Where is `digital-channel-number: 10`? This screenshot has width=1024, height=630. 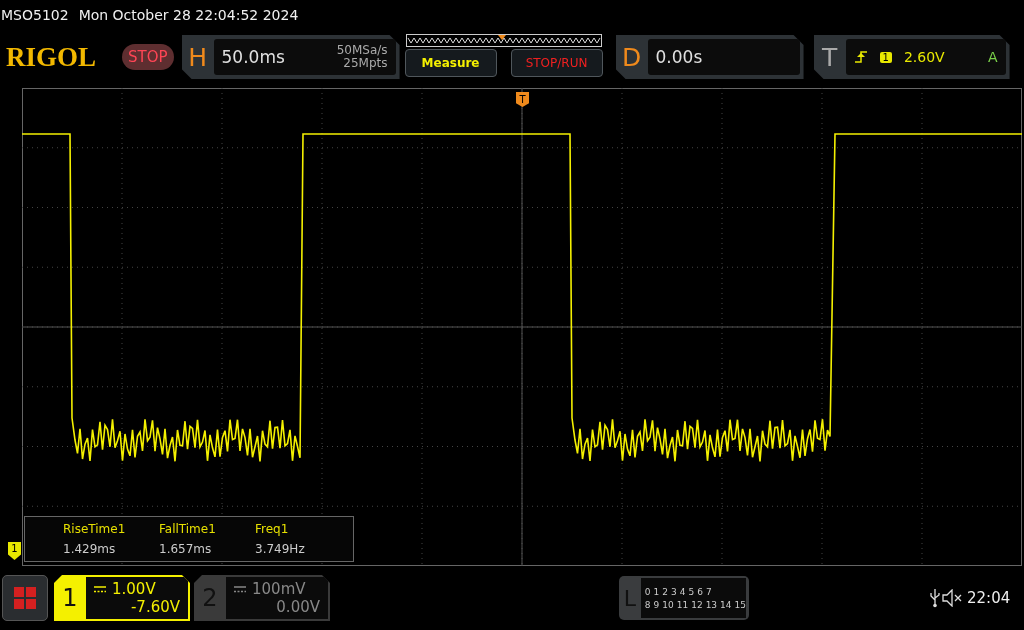 digital-channel-number: 10 is located at coordinates (668, 604).